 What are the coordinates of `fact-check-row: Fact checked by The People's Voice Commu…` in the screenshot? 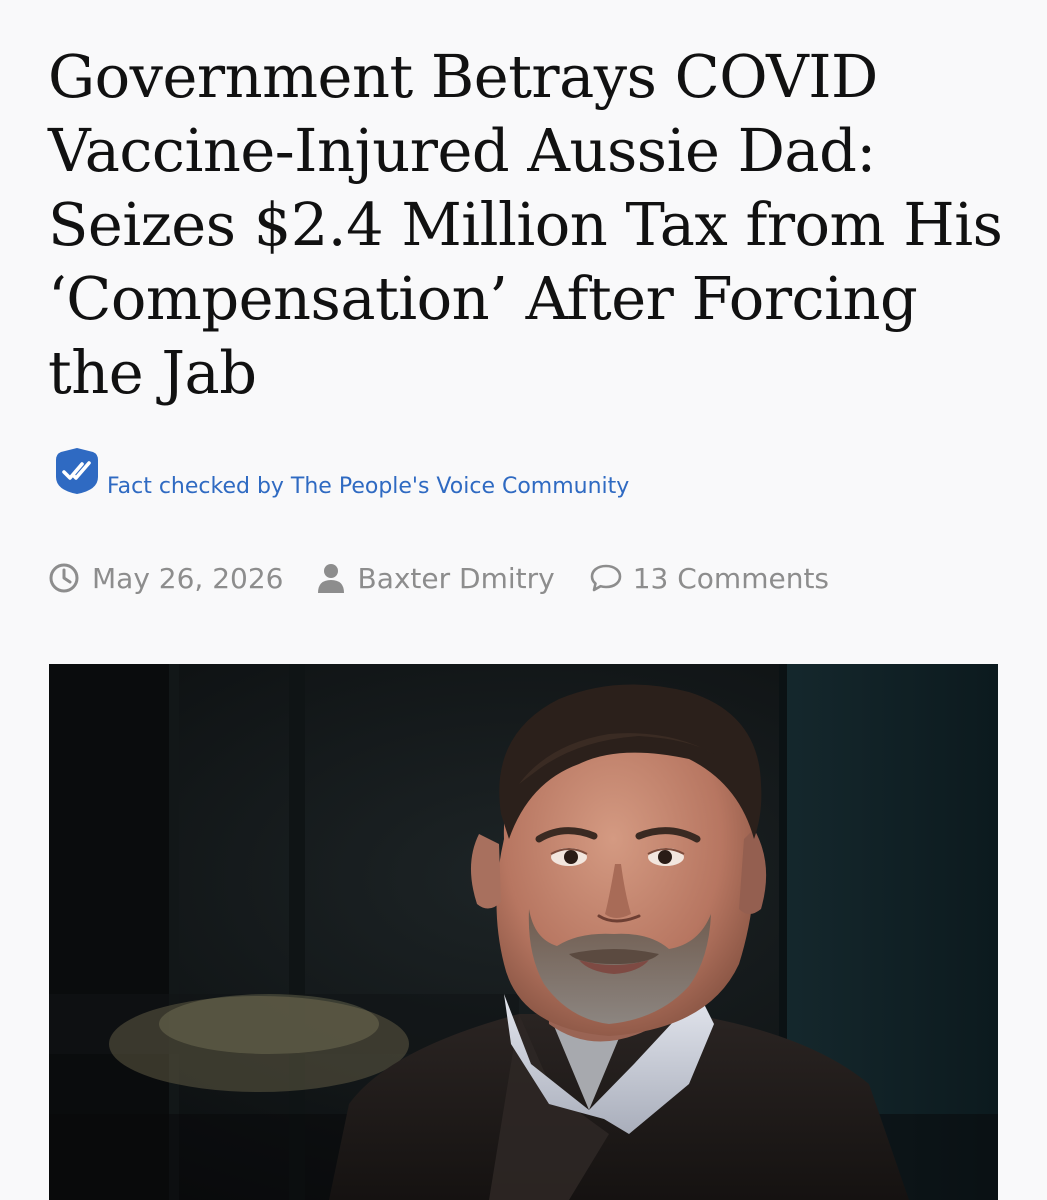 It's located at (402, 476).